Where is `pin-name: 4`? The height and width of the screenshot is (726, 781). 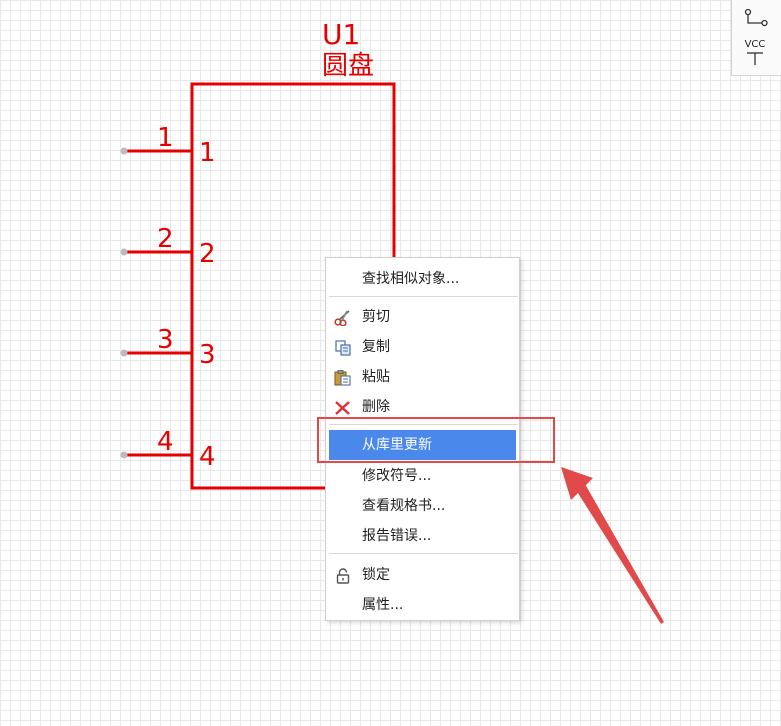 pin-name: 4 is located at coordinates (207, 457).